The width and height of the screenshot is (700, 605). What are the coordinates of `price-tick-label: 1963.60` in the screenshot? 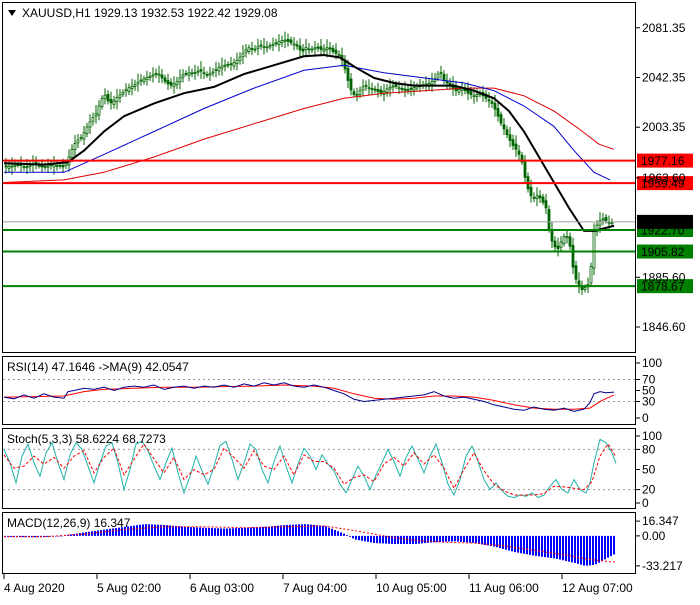 It's located at (664, 178).